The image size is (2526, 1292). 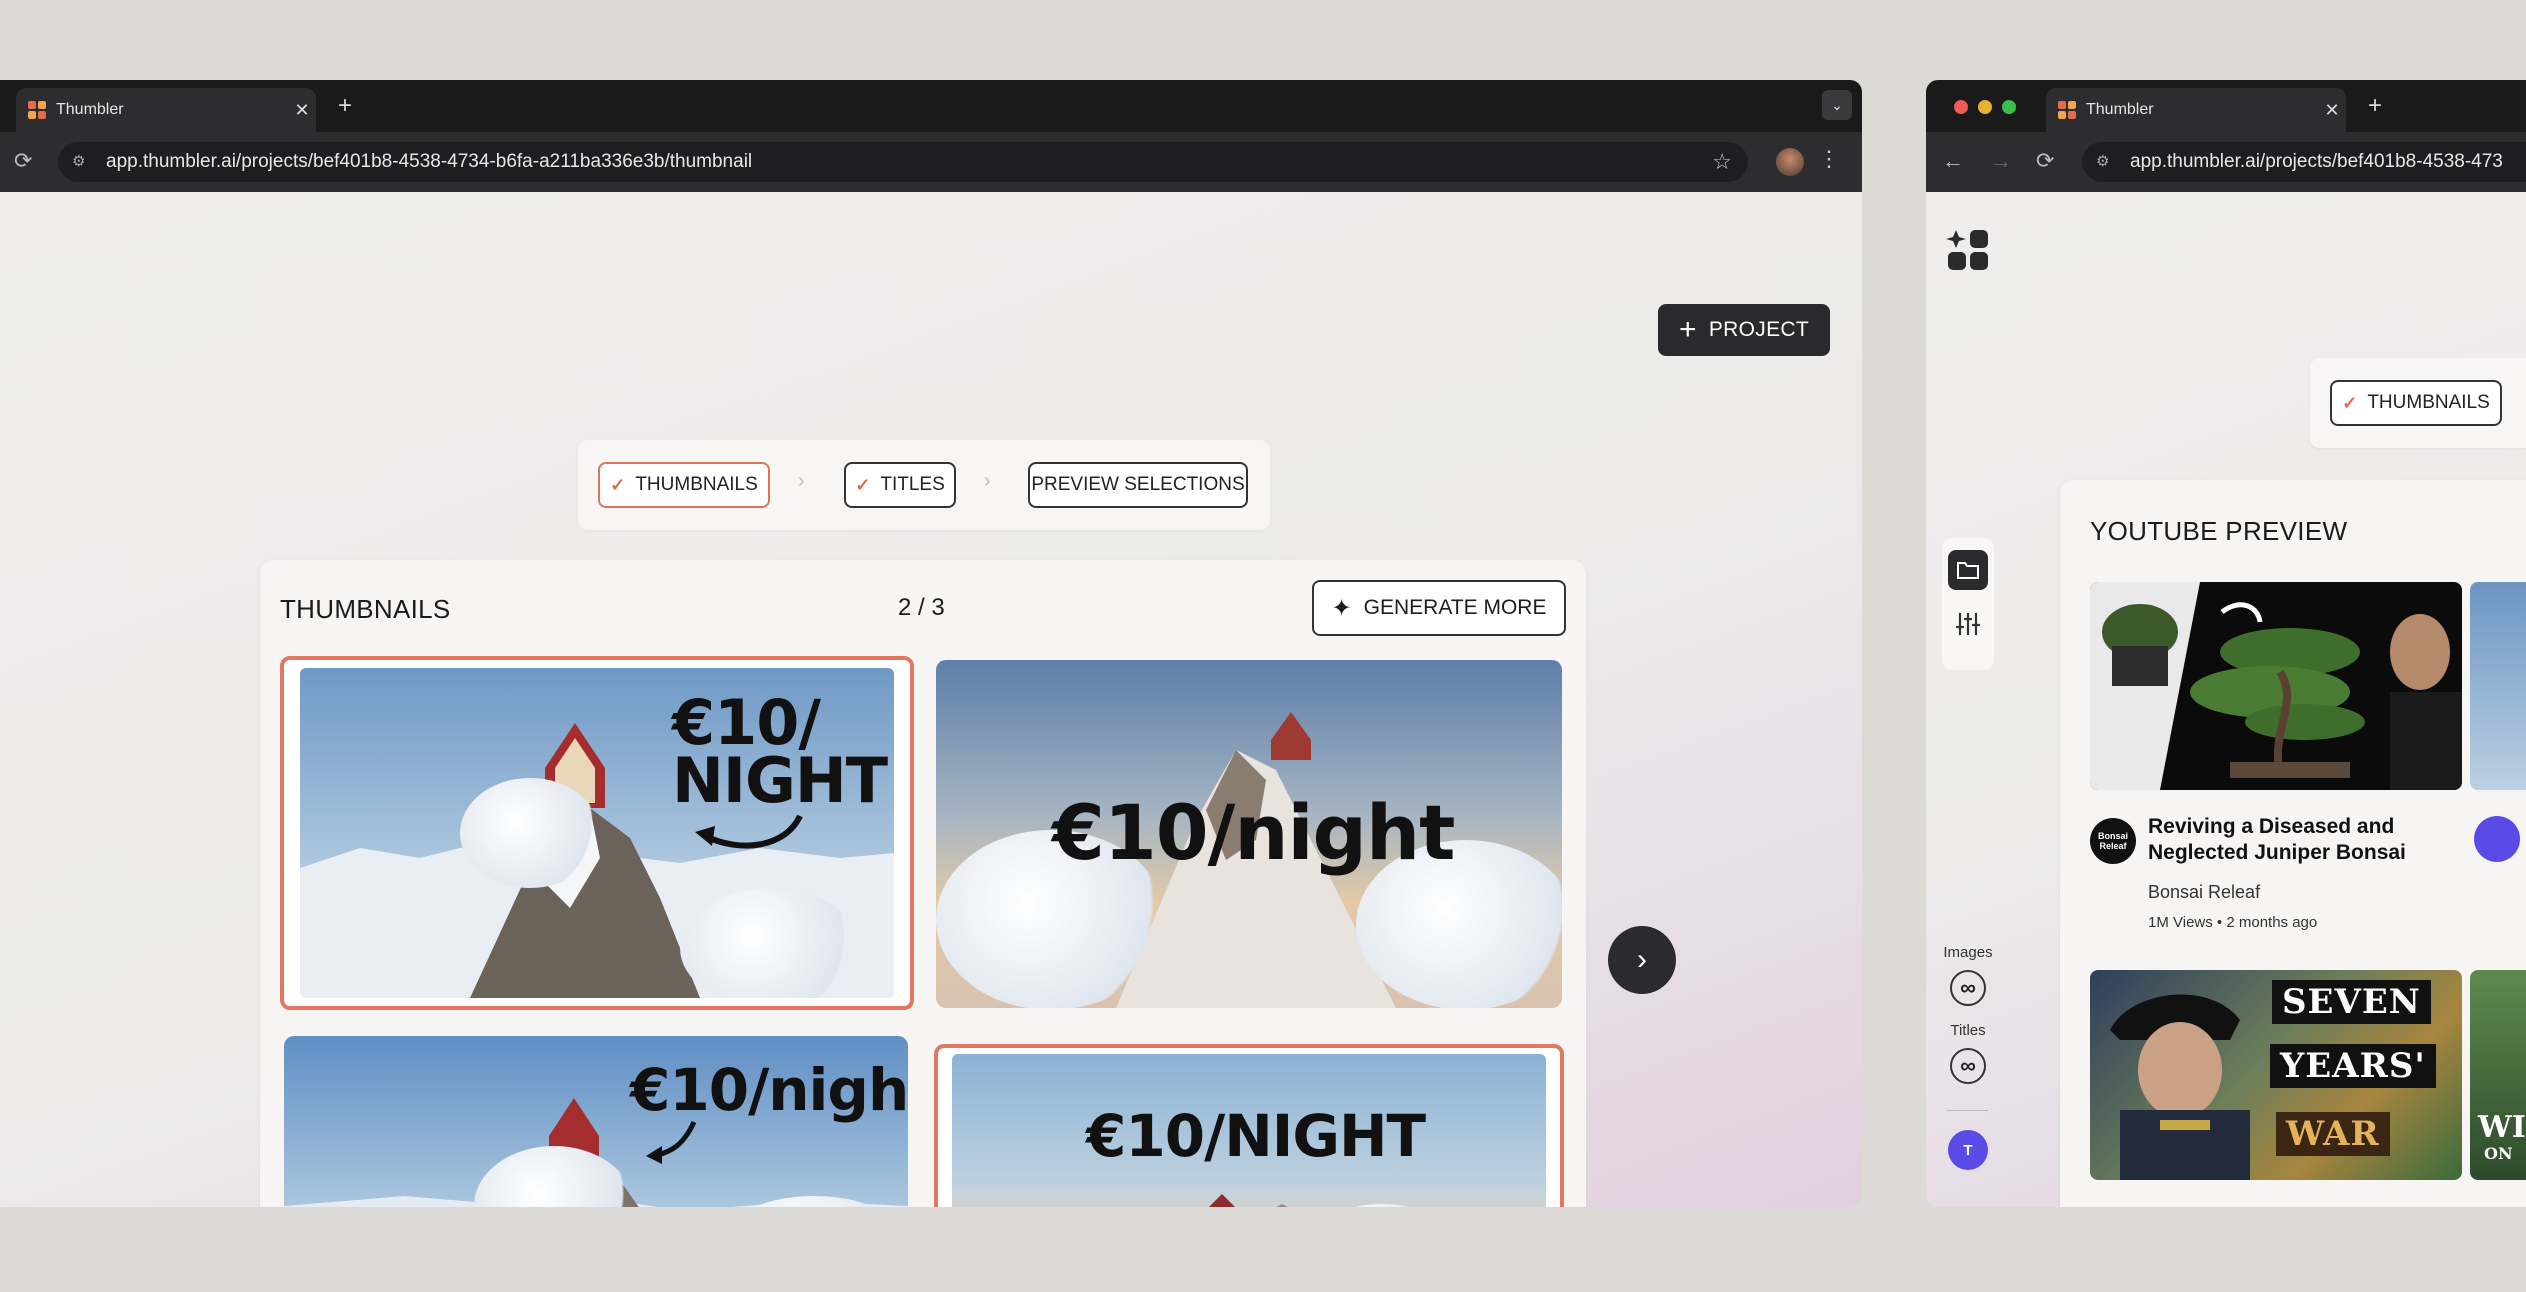 I want to click on tool-sidebar, so click(x=1968, y=604).